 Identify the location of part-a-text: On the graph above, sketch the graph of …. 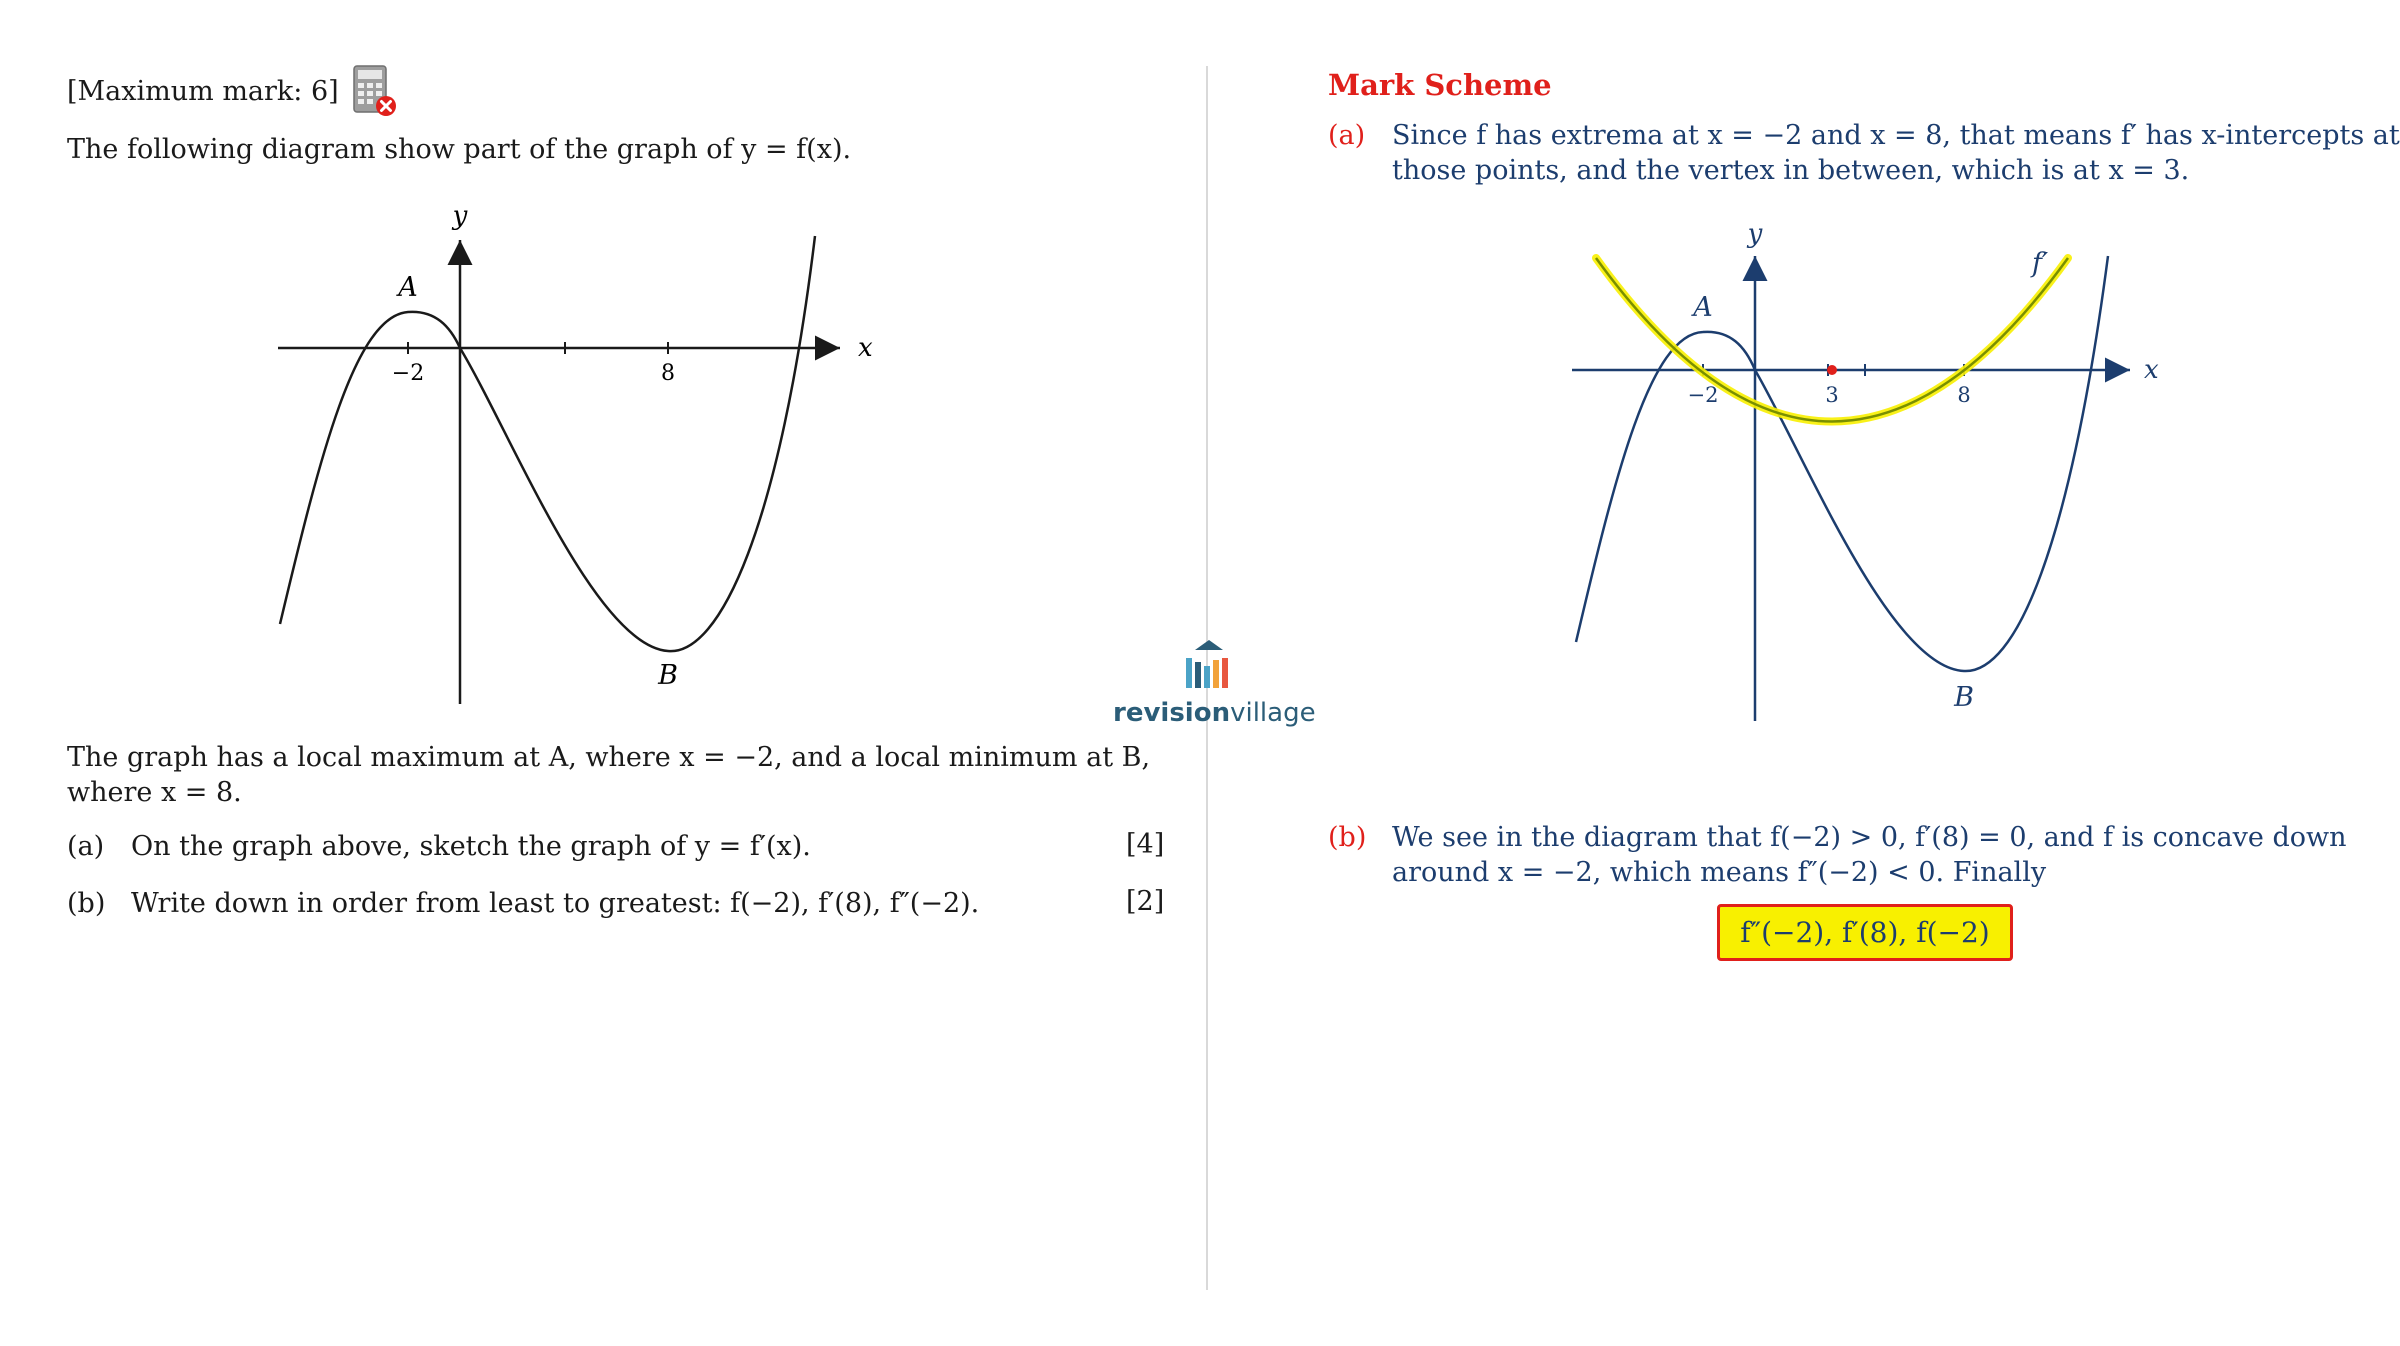
(471, 846).